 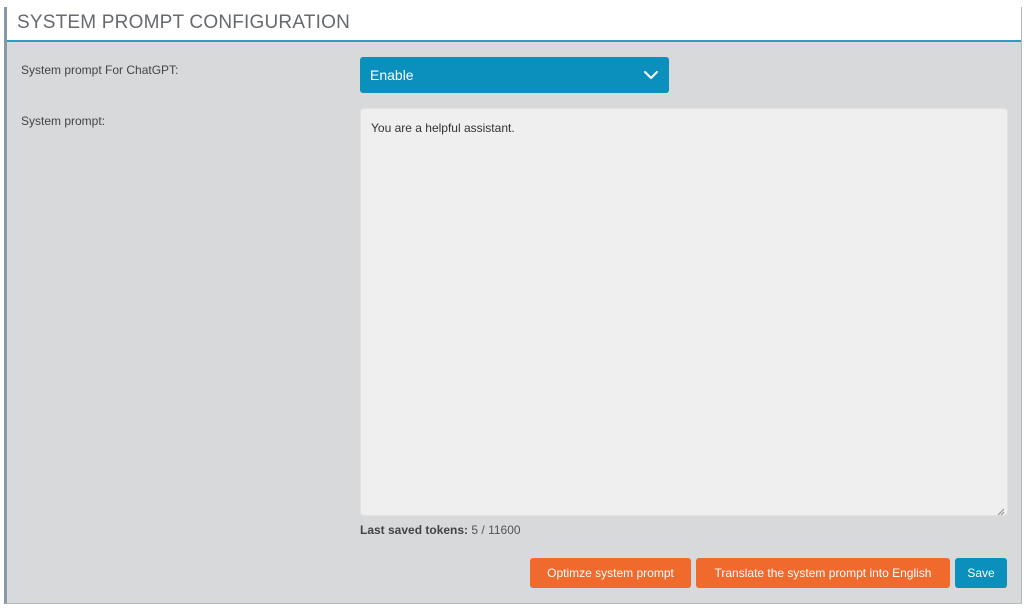 I want to click on system-prompt-label: System prompt:, so click(x=63, y=121).